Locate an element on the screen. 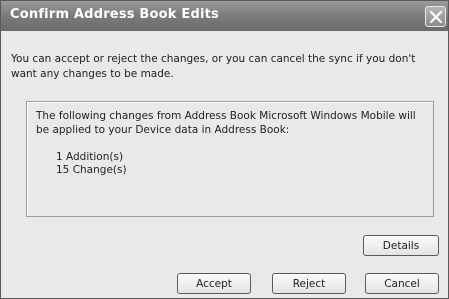 Image resolution: width=449 pixels, height=299 pixels. dialog-title: Confirm Address Book Edits is located at coordinates (114, 14).